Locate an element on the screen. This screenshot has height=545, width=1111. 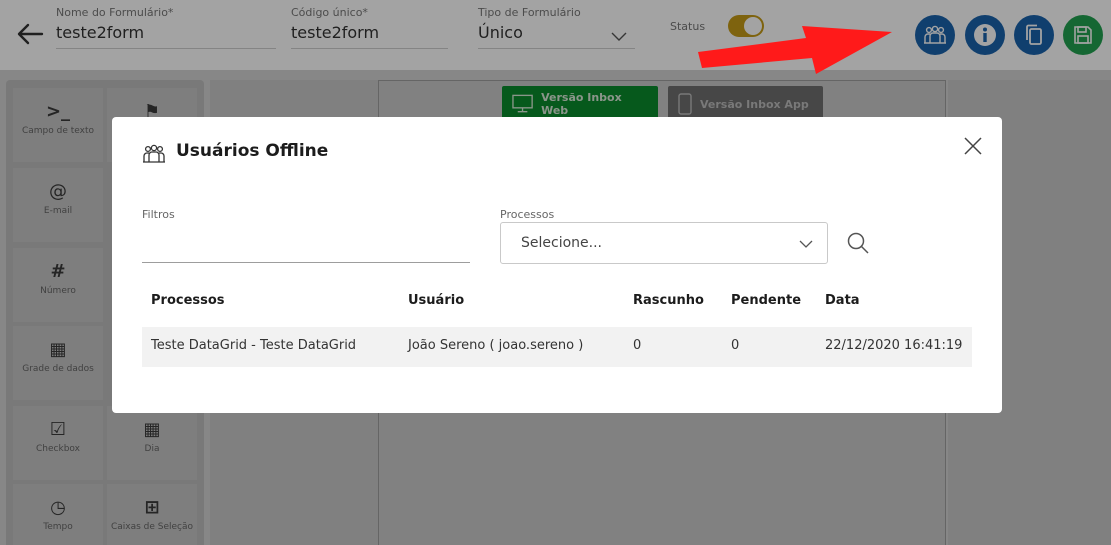
column-header-user: Usuário is located at coordinates (436, 300).